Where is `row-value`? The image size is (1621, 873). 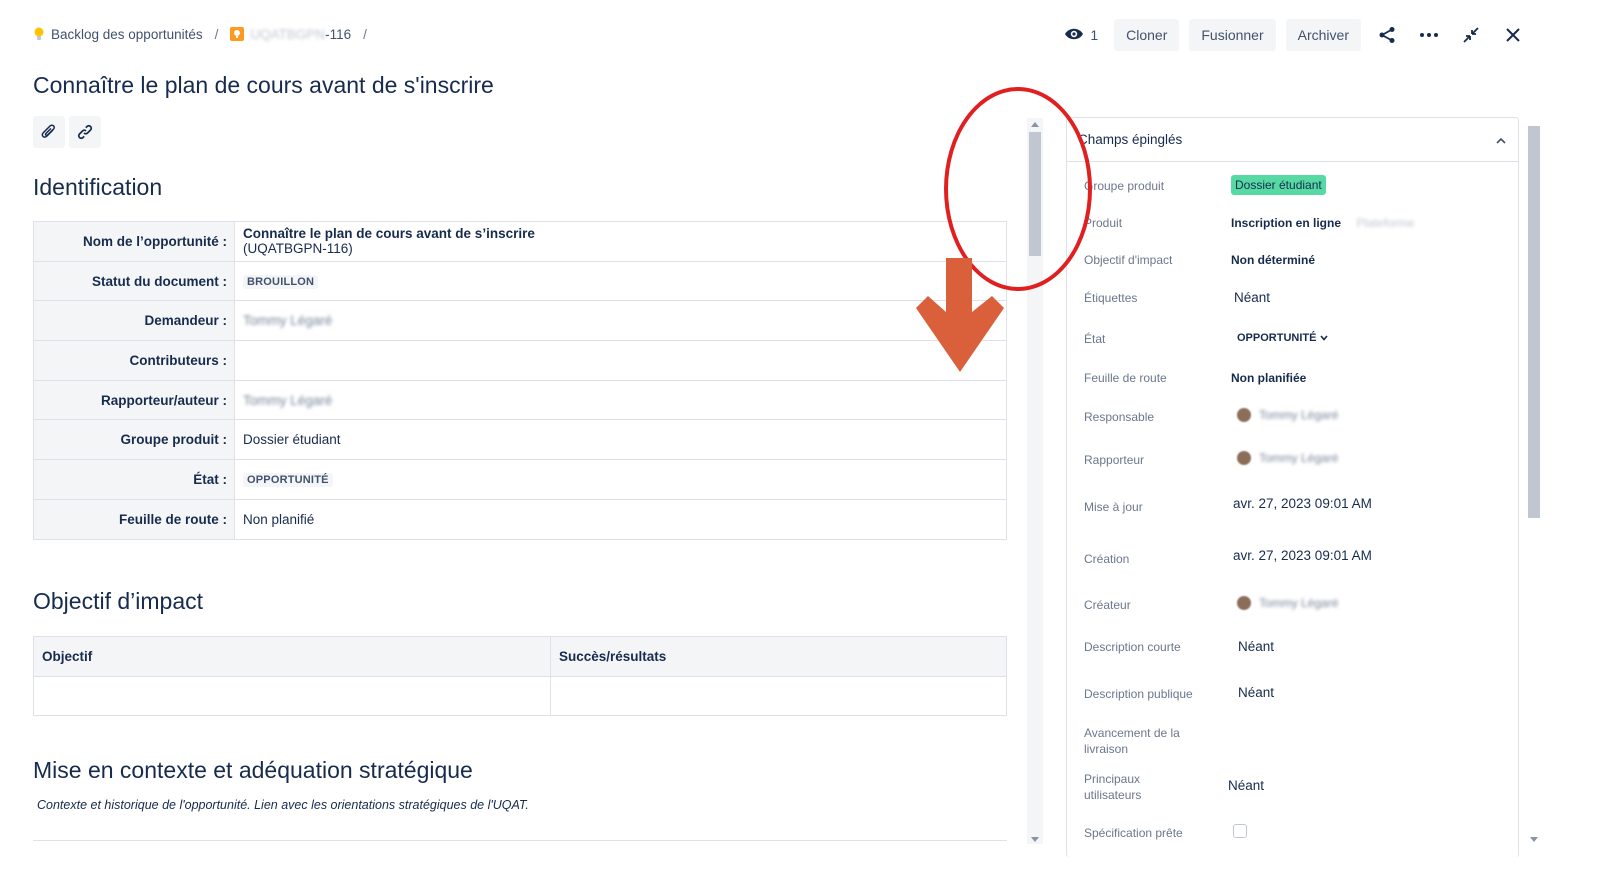 row-value is located at coordinates (620, 360).